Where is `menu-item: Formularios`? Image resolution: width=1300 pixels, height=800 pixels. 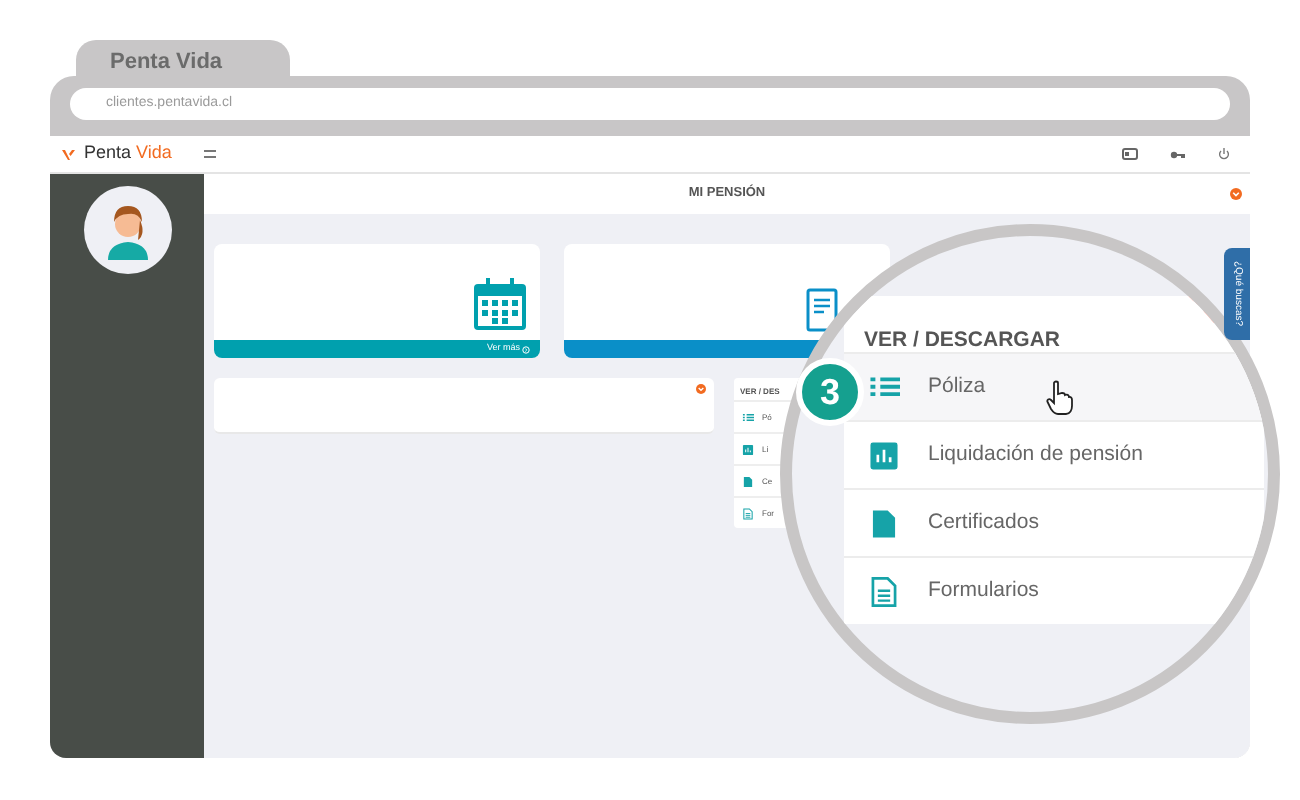 menu-item: Formularios is located at coordinates (1054, 590).